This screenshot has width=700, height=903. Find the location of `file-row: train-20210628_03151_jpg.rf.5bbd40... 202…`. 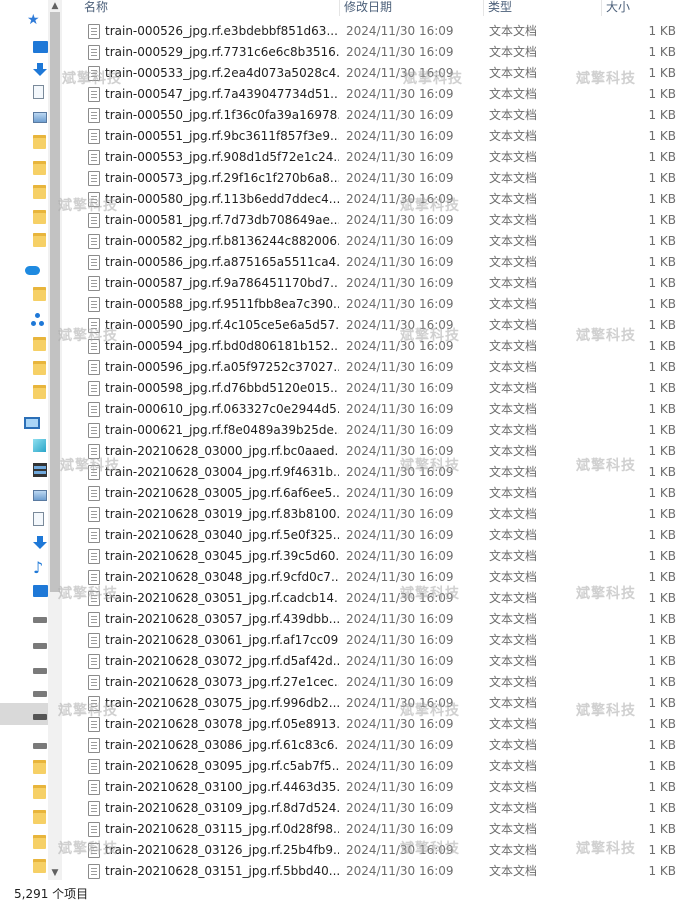

file-row: train-20210628_03151_jpg.rf.5bbd40... 202… is located at coordinates (381, 871).